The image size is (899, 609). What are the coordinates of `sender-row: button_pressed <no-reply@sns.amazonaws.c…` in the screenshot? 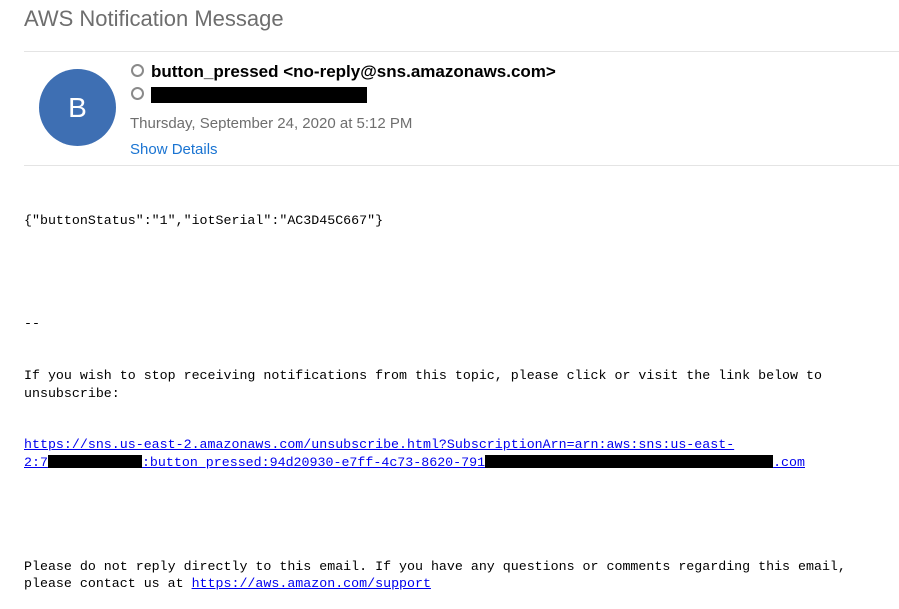 It's located at (343, 72).